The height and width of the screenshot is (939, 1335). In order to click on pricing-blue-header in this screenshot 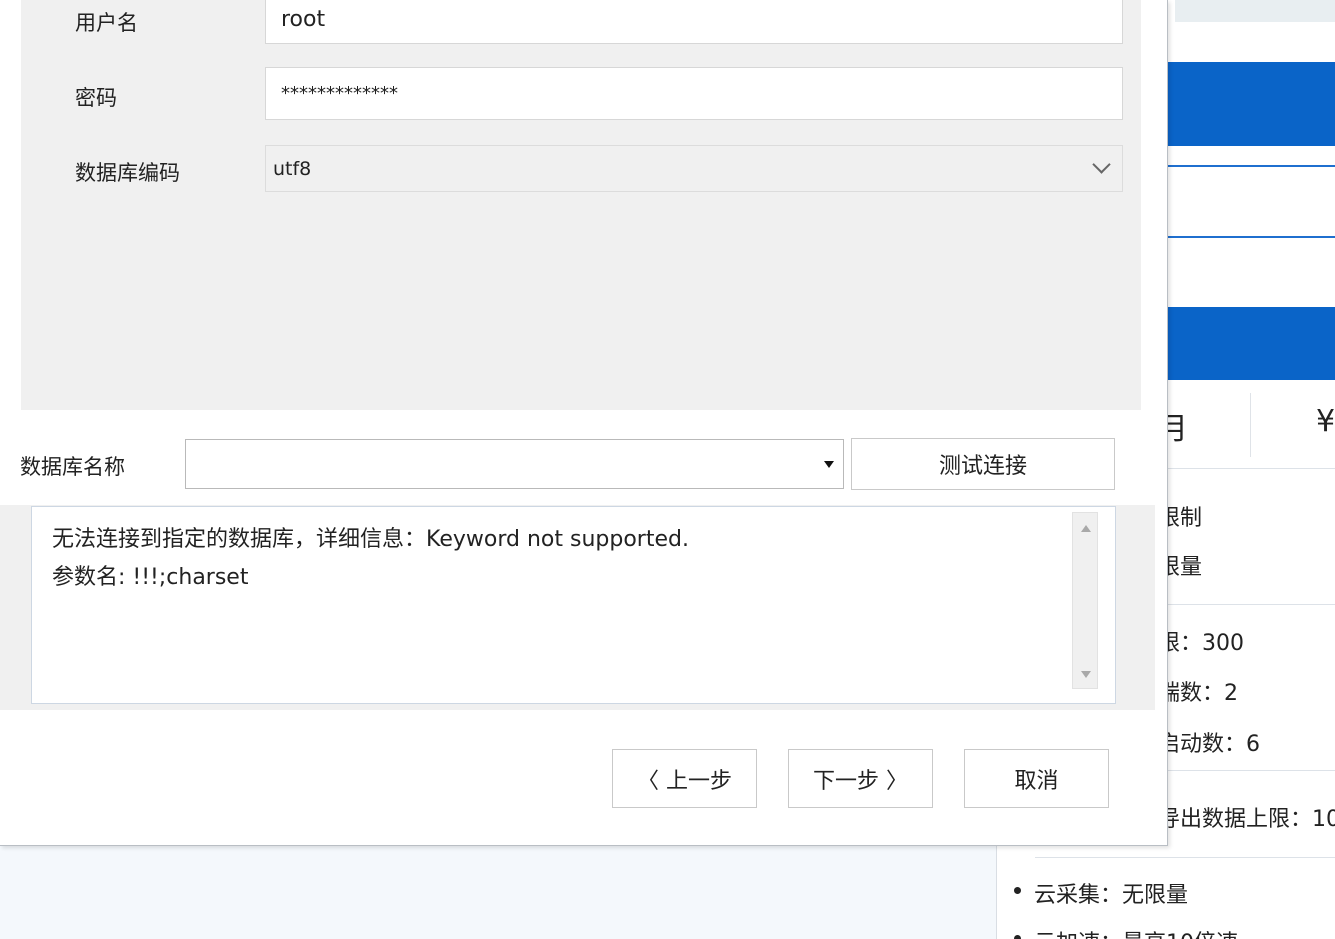, I will do `click(1251, 104)`.